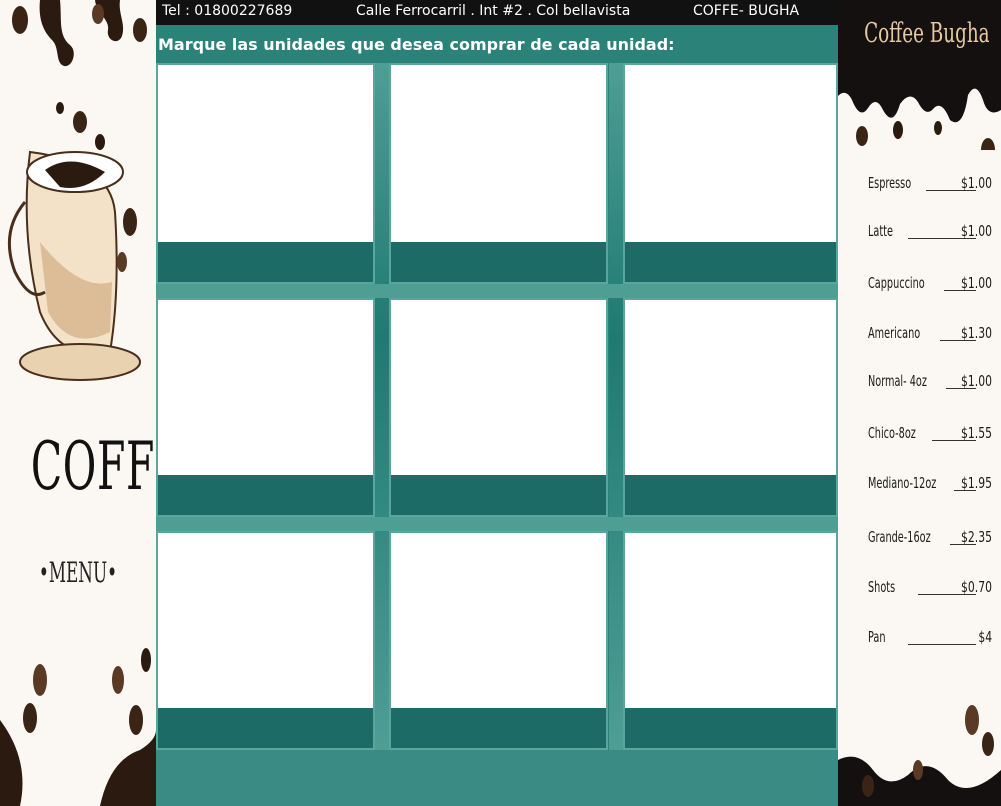 The width and height of the screenshot is (1001, 806). Describe the element at coordinates (930, 230) in the screenshot. I see `menu-item: Latte $1.00` at that location.